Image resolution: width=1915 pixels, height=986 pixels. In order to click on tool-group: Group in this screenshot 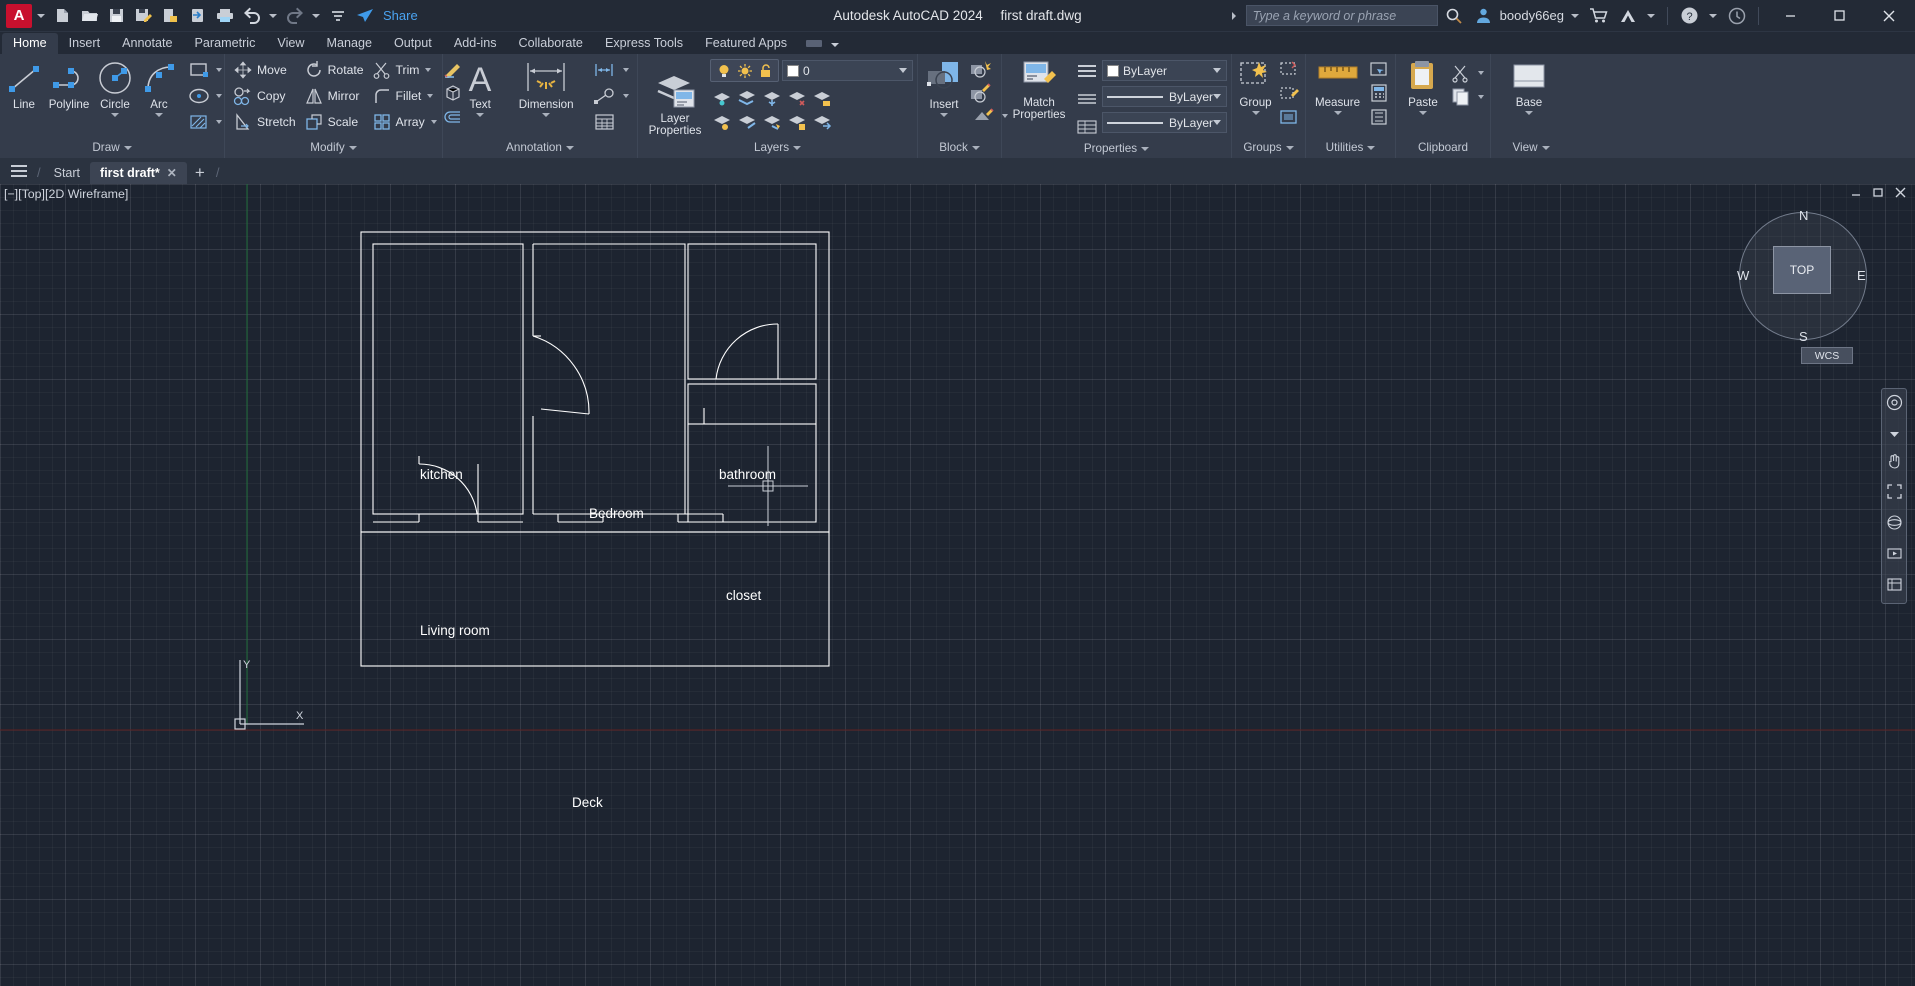, I will do `click(1255, 86)`.